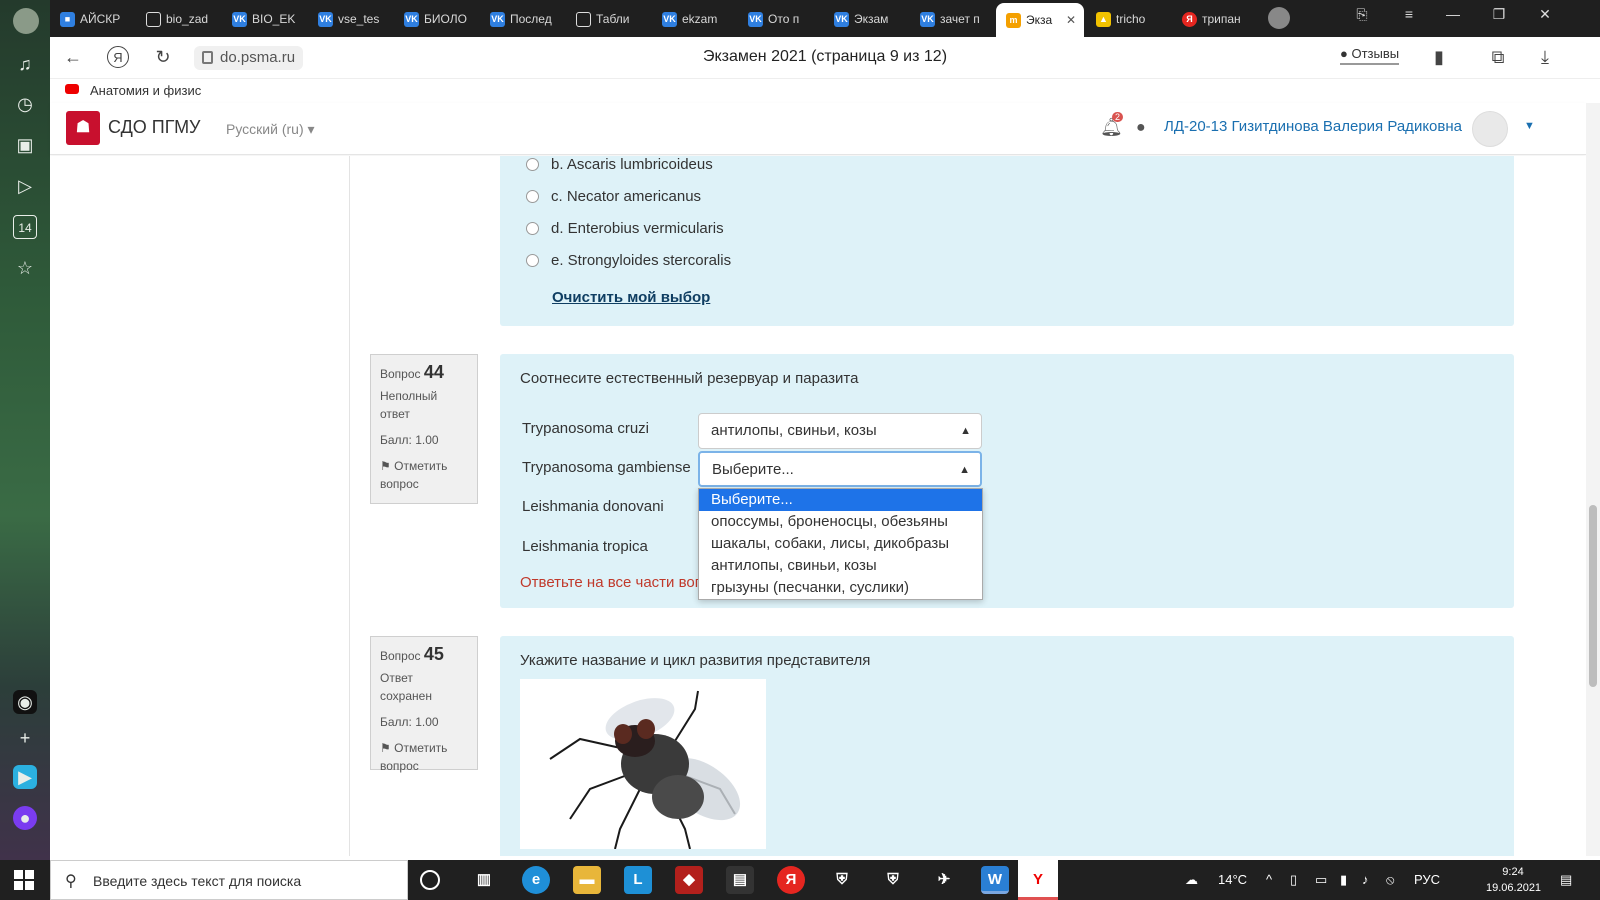  What do you see at coordinates (430, 880) in the screenshot?
I see `cortana-icon` at bounding box center [430, 880].